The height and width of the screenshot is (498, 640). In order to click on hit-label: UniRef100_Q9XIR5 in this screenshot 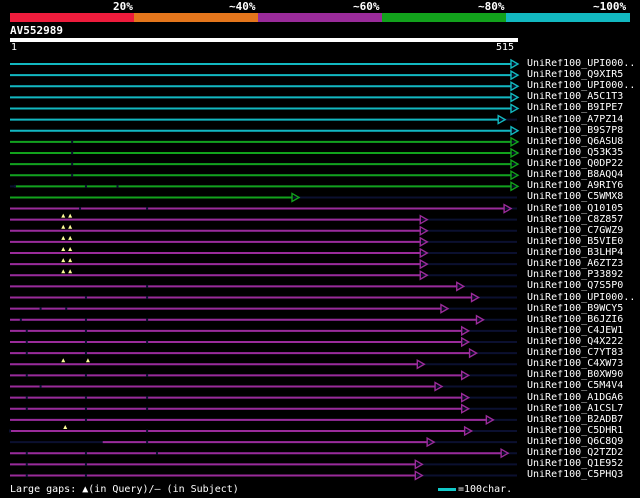, I will do `click(583, 75)`.